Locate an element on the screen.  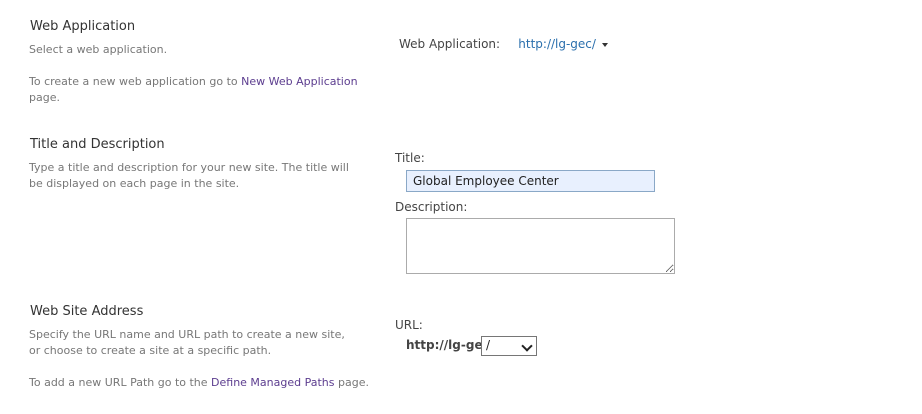
description-field-label: Description: is located at coordinates (431, 207).